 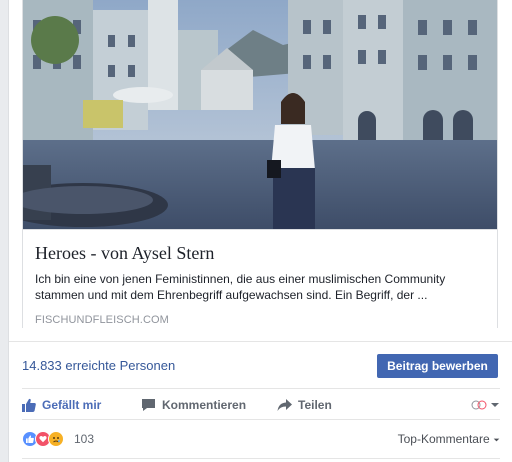 What do you see at coordinates (437, 366) in the screenshot?
I see `boost-post-button: Beitrag bewerben` at bounding box center [437, 366].